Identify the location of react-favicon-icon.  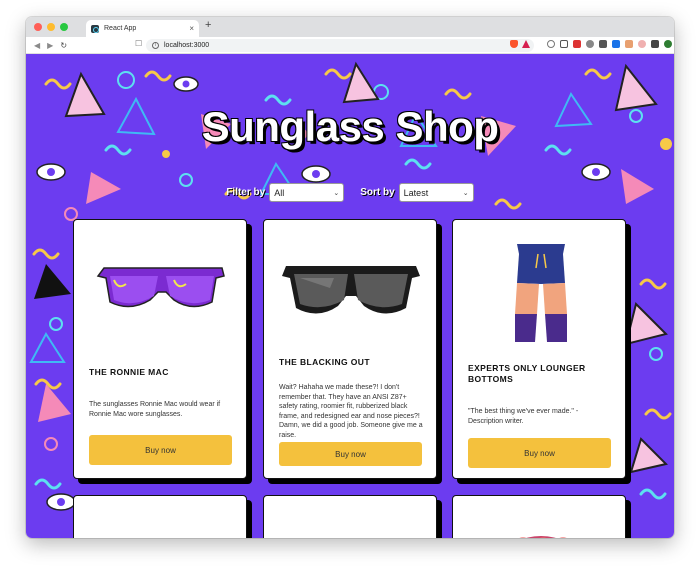
(95, 28).